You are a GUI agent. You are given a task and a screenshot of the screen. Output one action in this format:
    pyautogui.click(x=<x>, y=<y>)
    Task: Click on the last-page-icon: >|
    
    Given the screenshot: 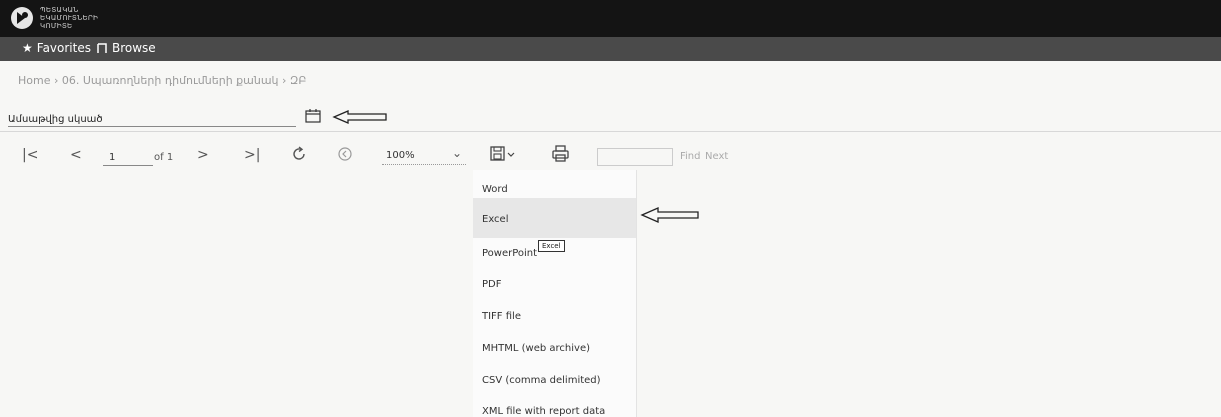 What is the action you would take?
    pyautogui.click(x=252, y=155)
    